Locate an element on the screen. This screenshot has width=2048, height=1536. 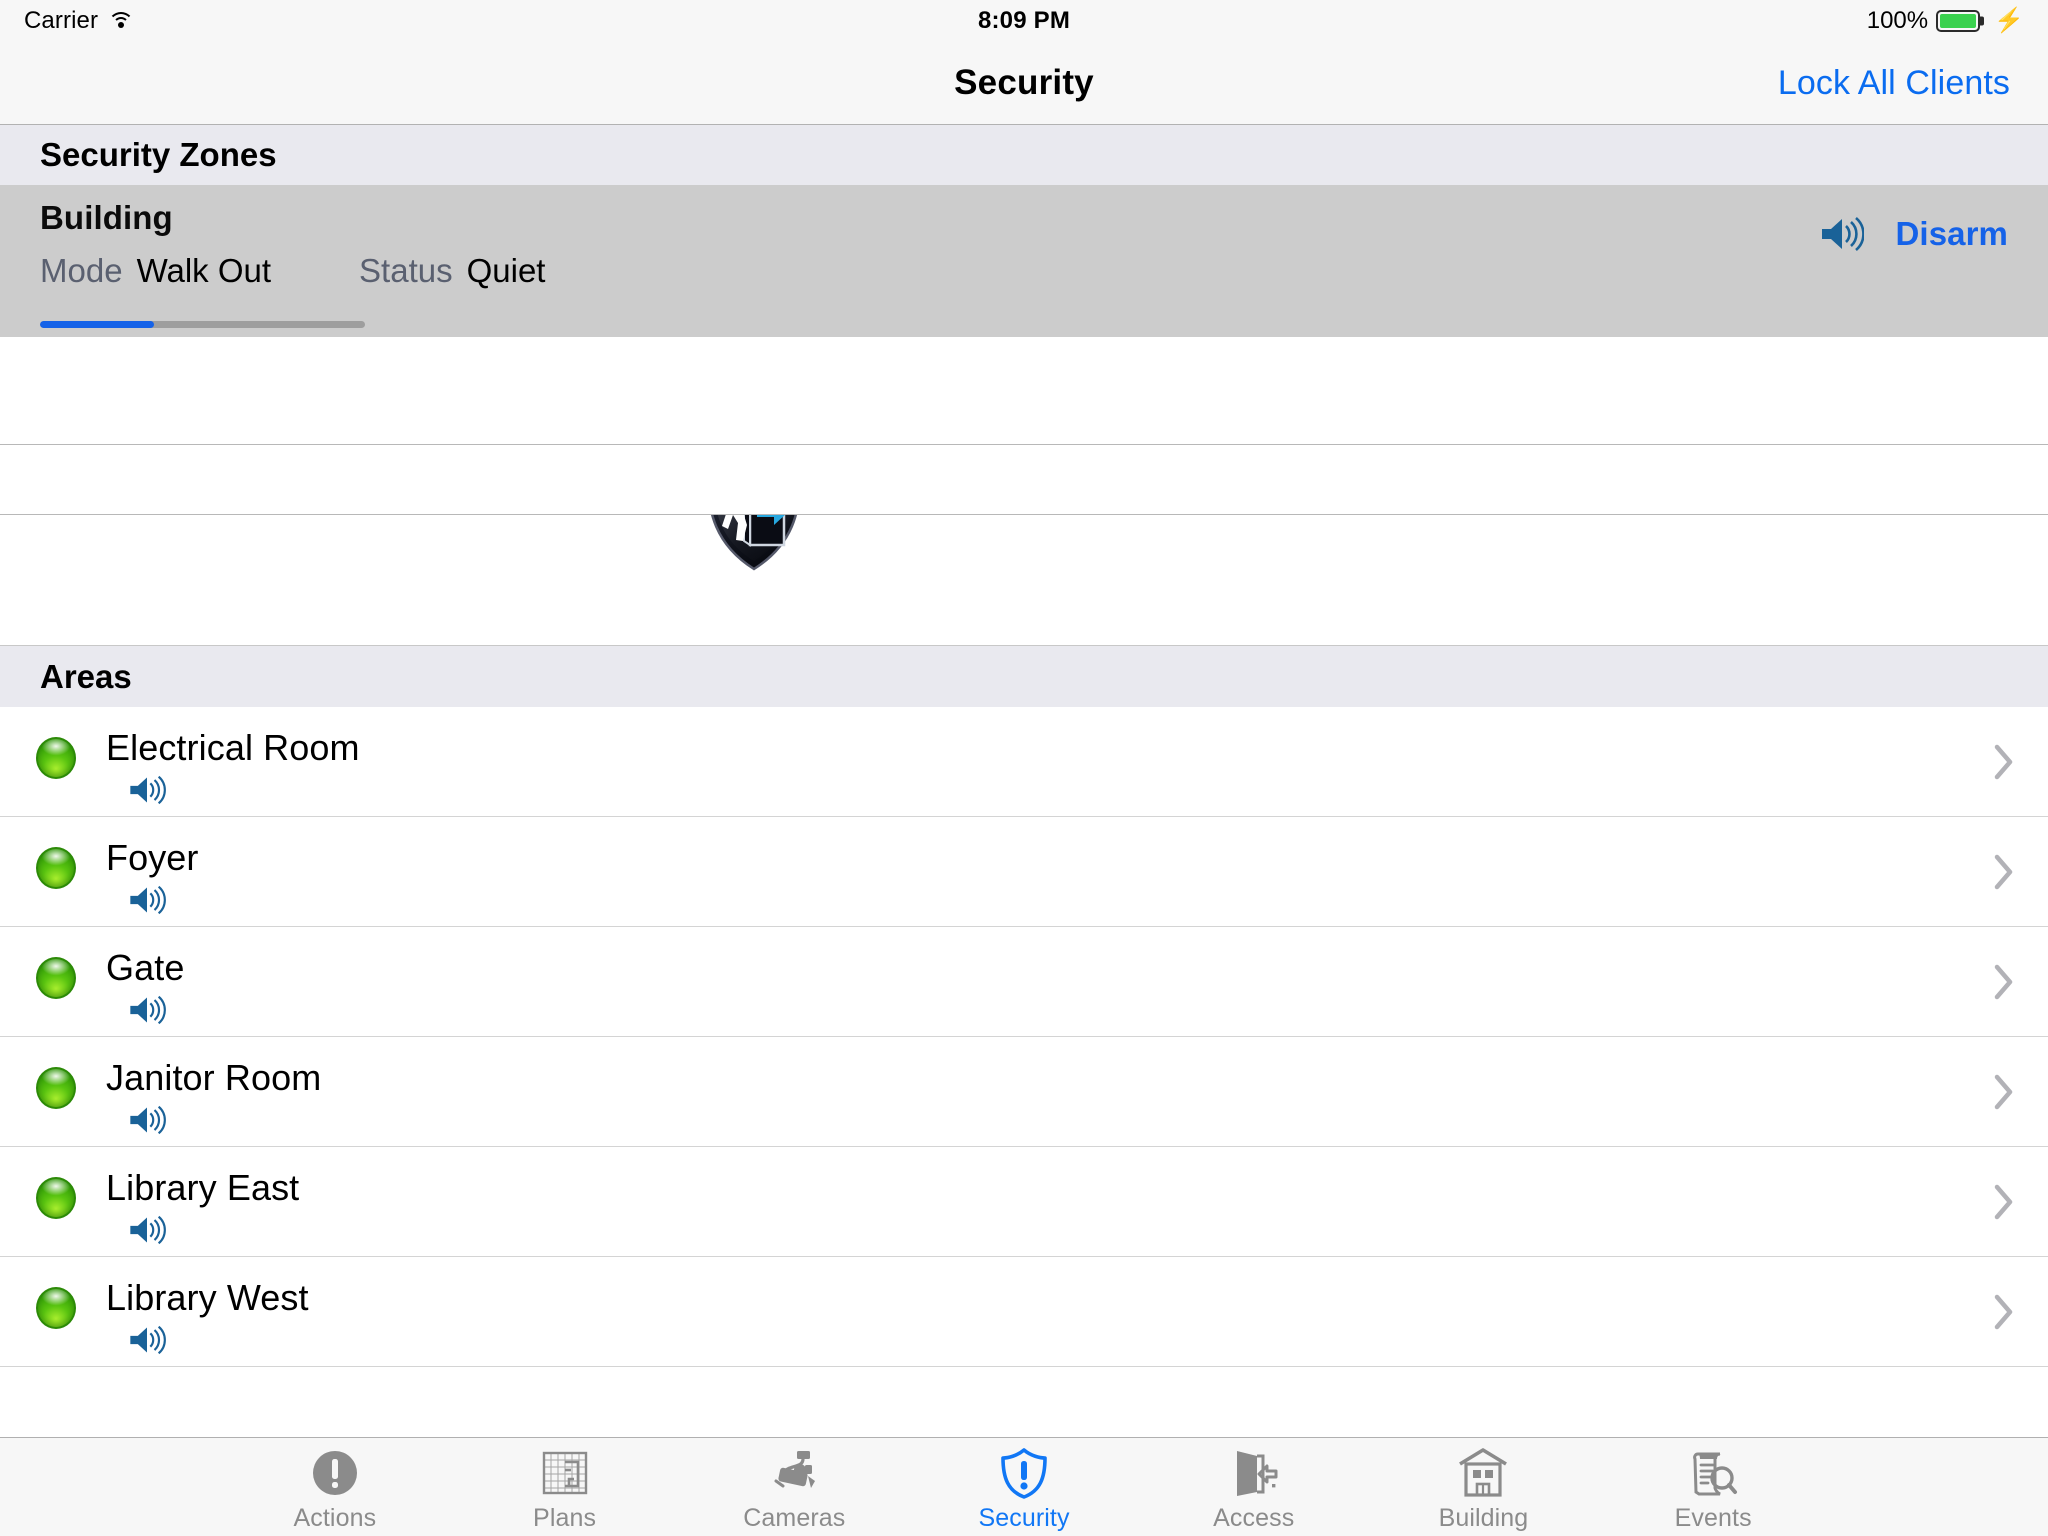
tab-label: Cameras is located at coordinates (794, 1518).